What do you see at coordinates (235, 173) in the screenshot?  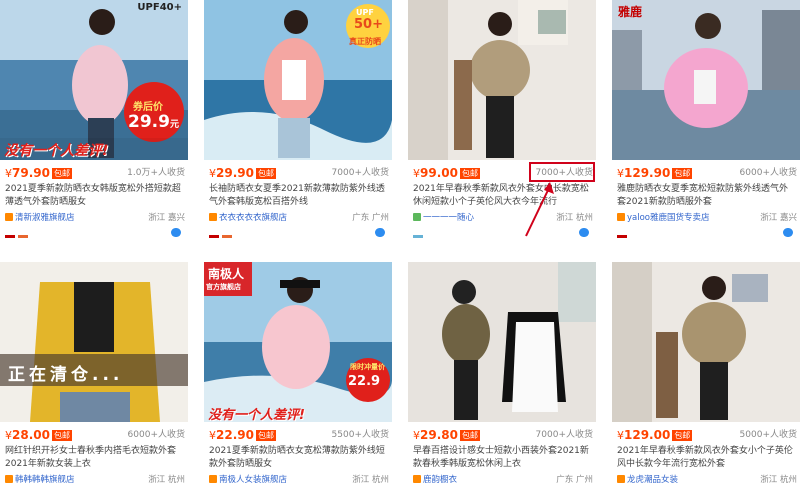 I see `price: 29.90` at bounding box center [235, 173].